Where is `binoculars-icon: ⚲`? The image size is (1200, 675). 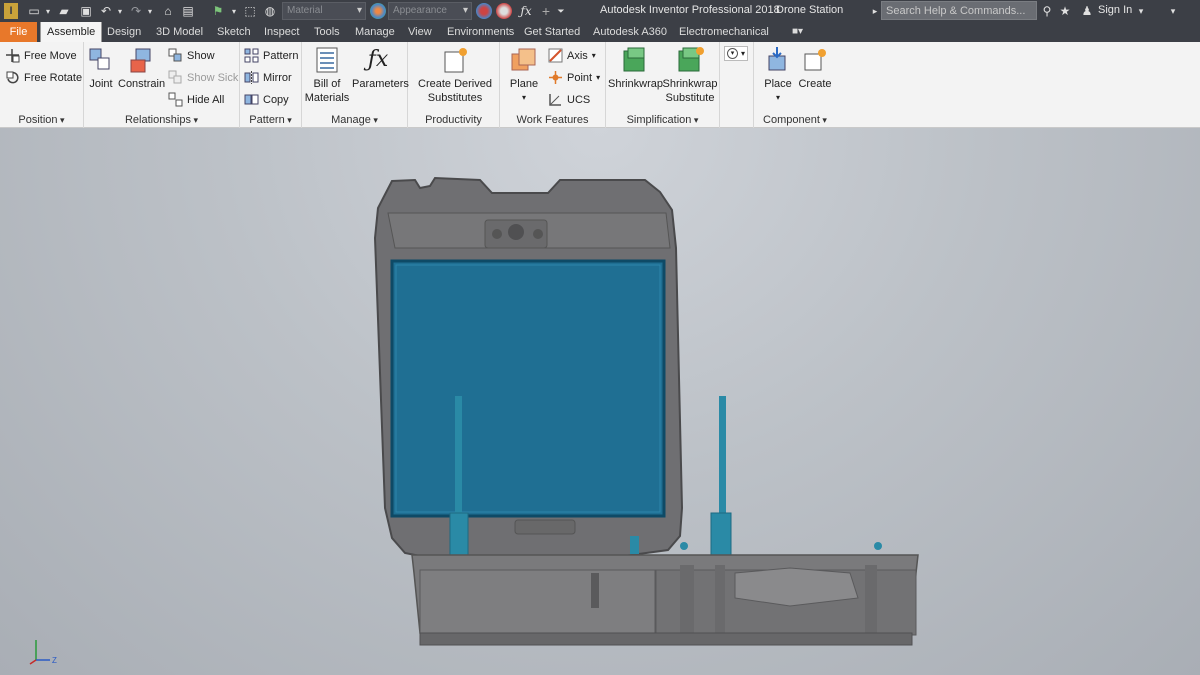 binoculars-icon: ⚲ is located at coordinates (1047, 11).